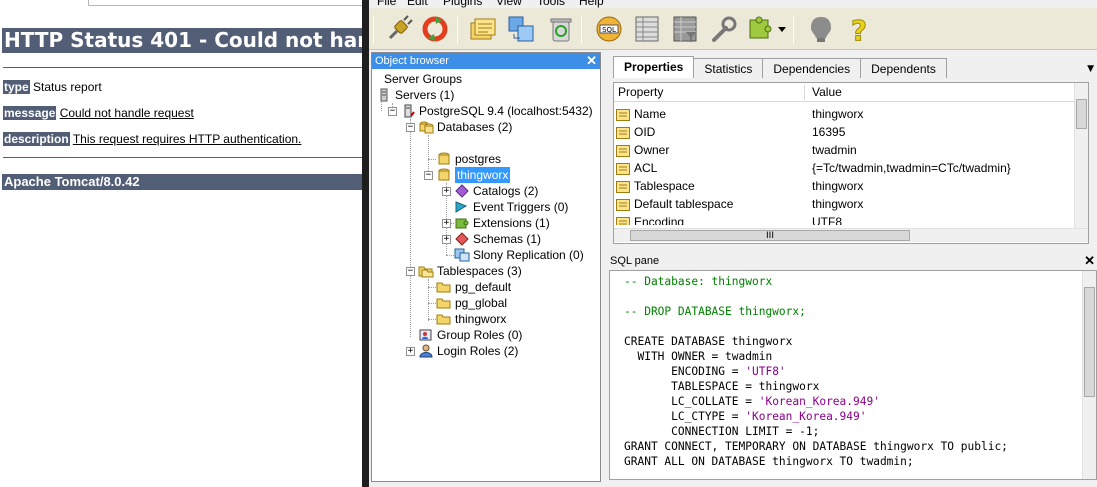 This screenshot has height=487, width=1097. What do you see at coordinates (480, 335) in the screenshot?
I see `tree-node-label: Group Roles (0)` at bounding box center [480, 335].